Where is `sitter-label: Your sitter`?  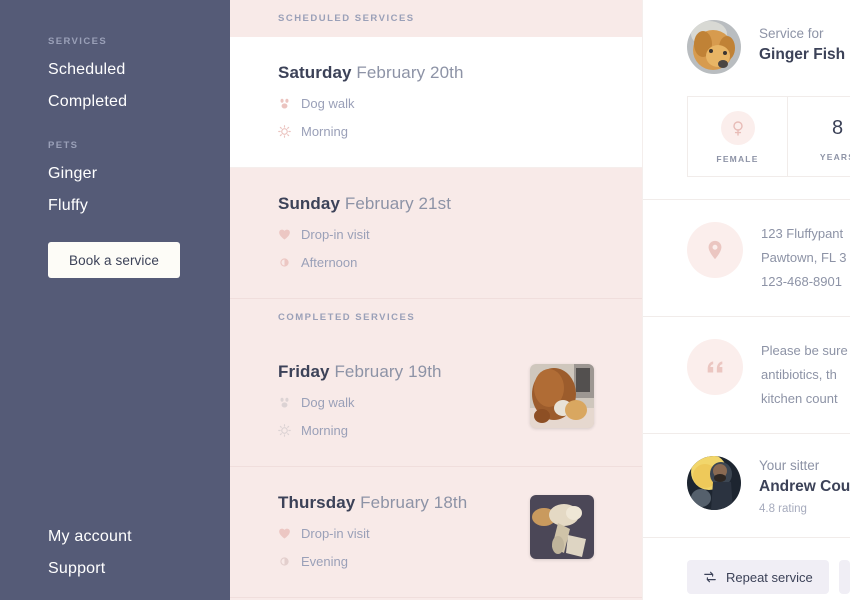 sitter-label: Your sitter is located at coordinates (789, 466).